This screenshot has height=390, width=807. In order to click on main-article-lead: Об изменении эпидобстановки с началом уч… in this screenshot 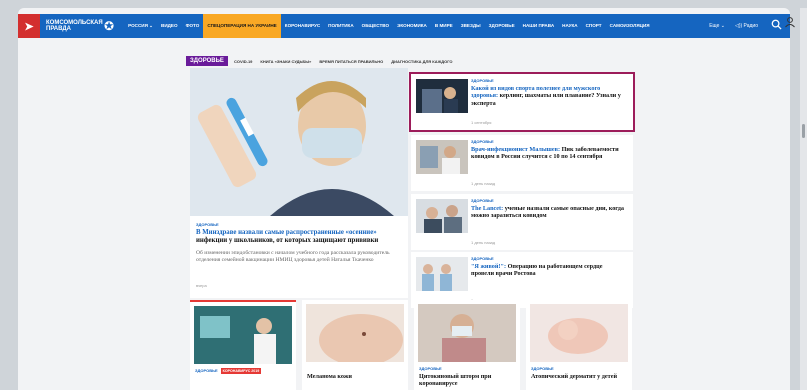, I will do `click(293, 256)`.